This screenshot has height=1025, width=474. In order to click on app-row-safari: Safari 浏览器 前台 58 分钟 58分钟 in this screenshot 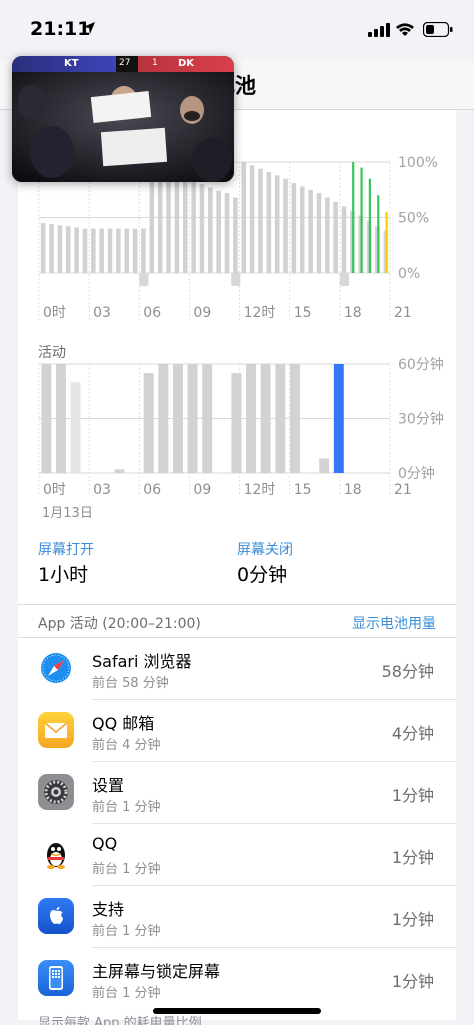, I will do `click(237, 669)`.